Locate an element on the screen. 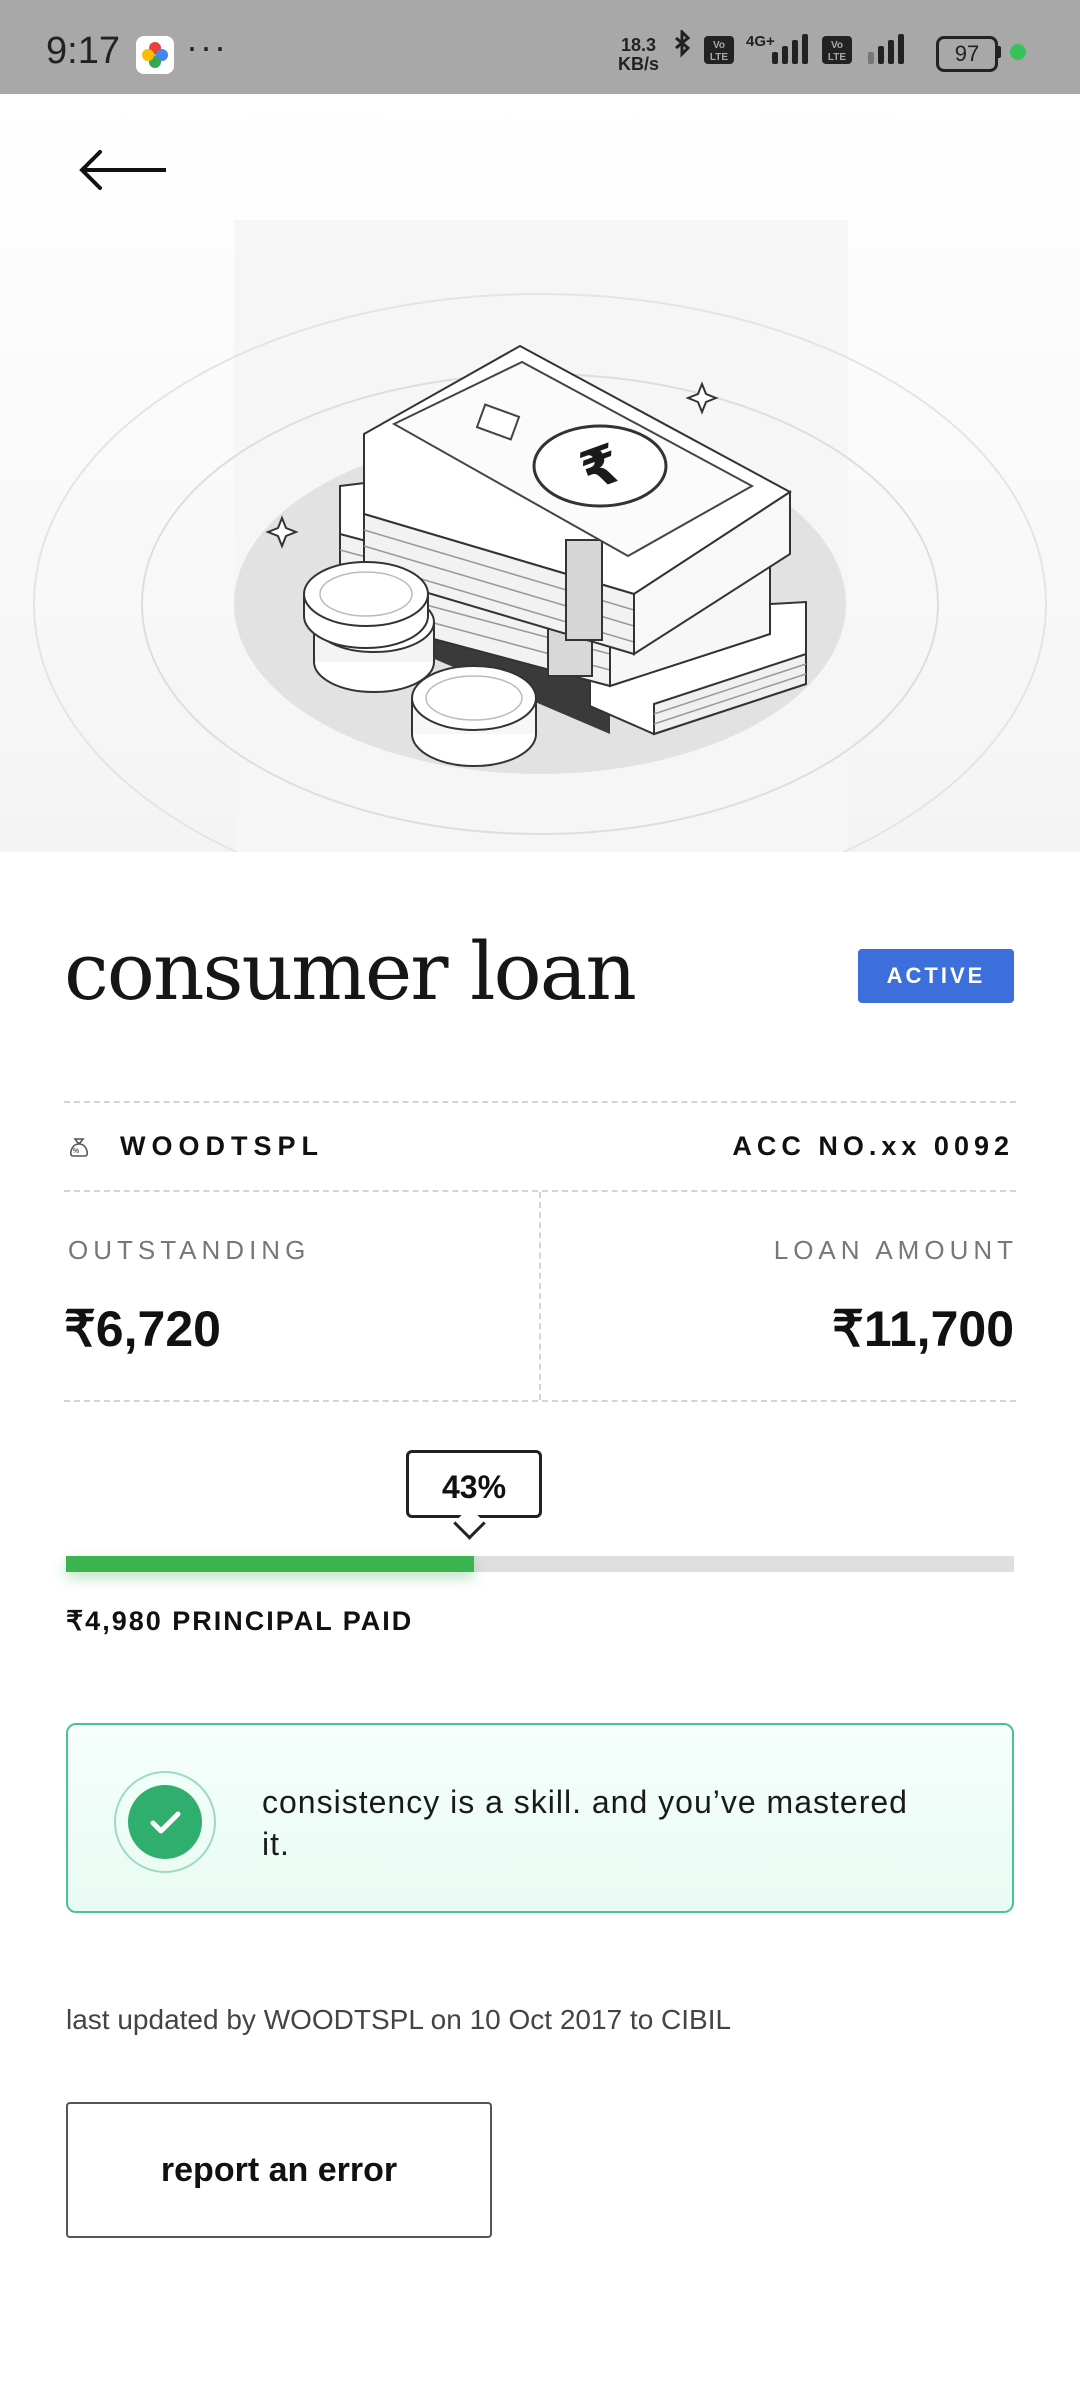 This screenshot has height=2400, width=1080. lender-row: % WOODTSPL is located at coordinates (196, 1146).